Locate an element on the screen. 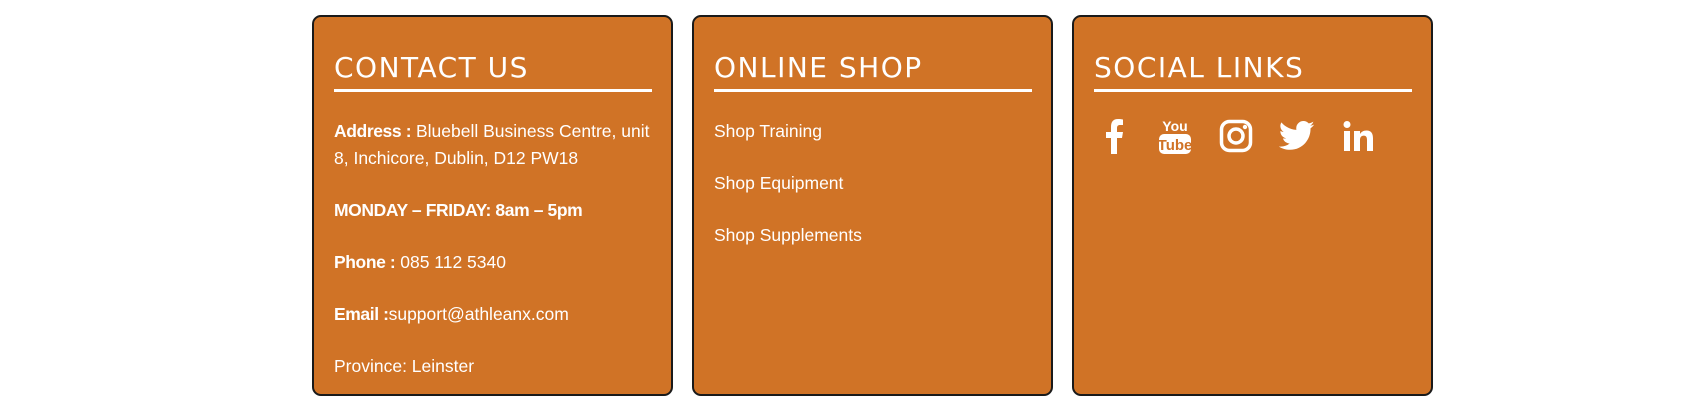 This screenshot has height=409, width=1705. shop-supplements-link: Shop Supplements is located at coordinates (788, 235).